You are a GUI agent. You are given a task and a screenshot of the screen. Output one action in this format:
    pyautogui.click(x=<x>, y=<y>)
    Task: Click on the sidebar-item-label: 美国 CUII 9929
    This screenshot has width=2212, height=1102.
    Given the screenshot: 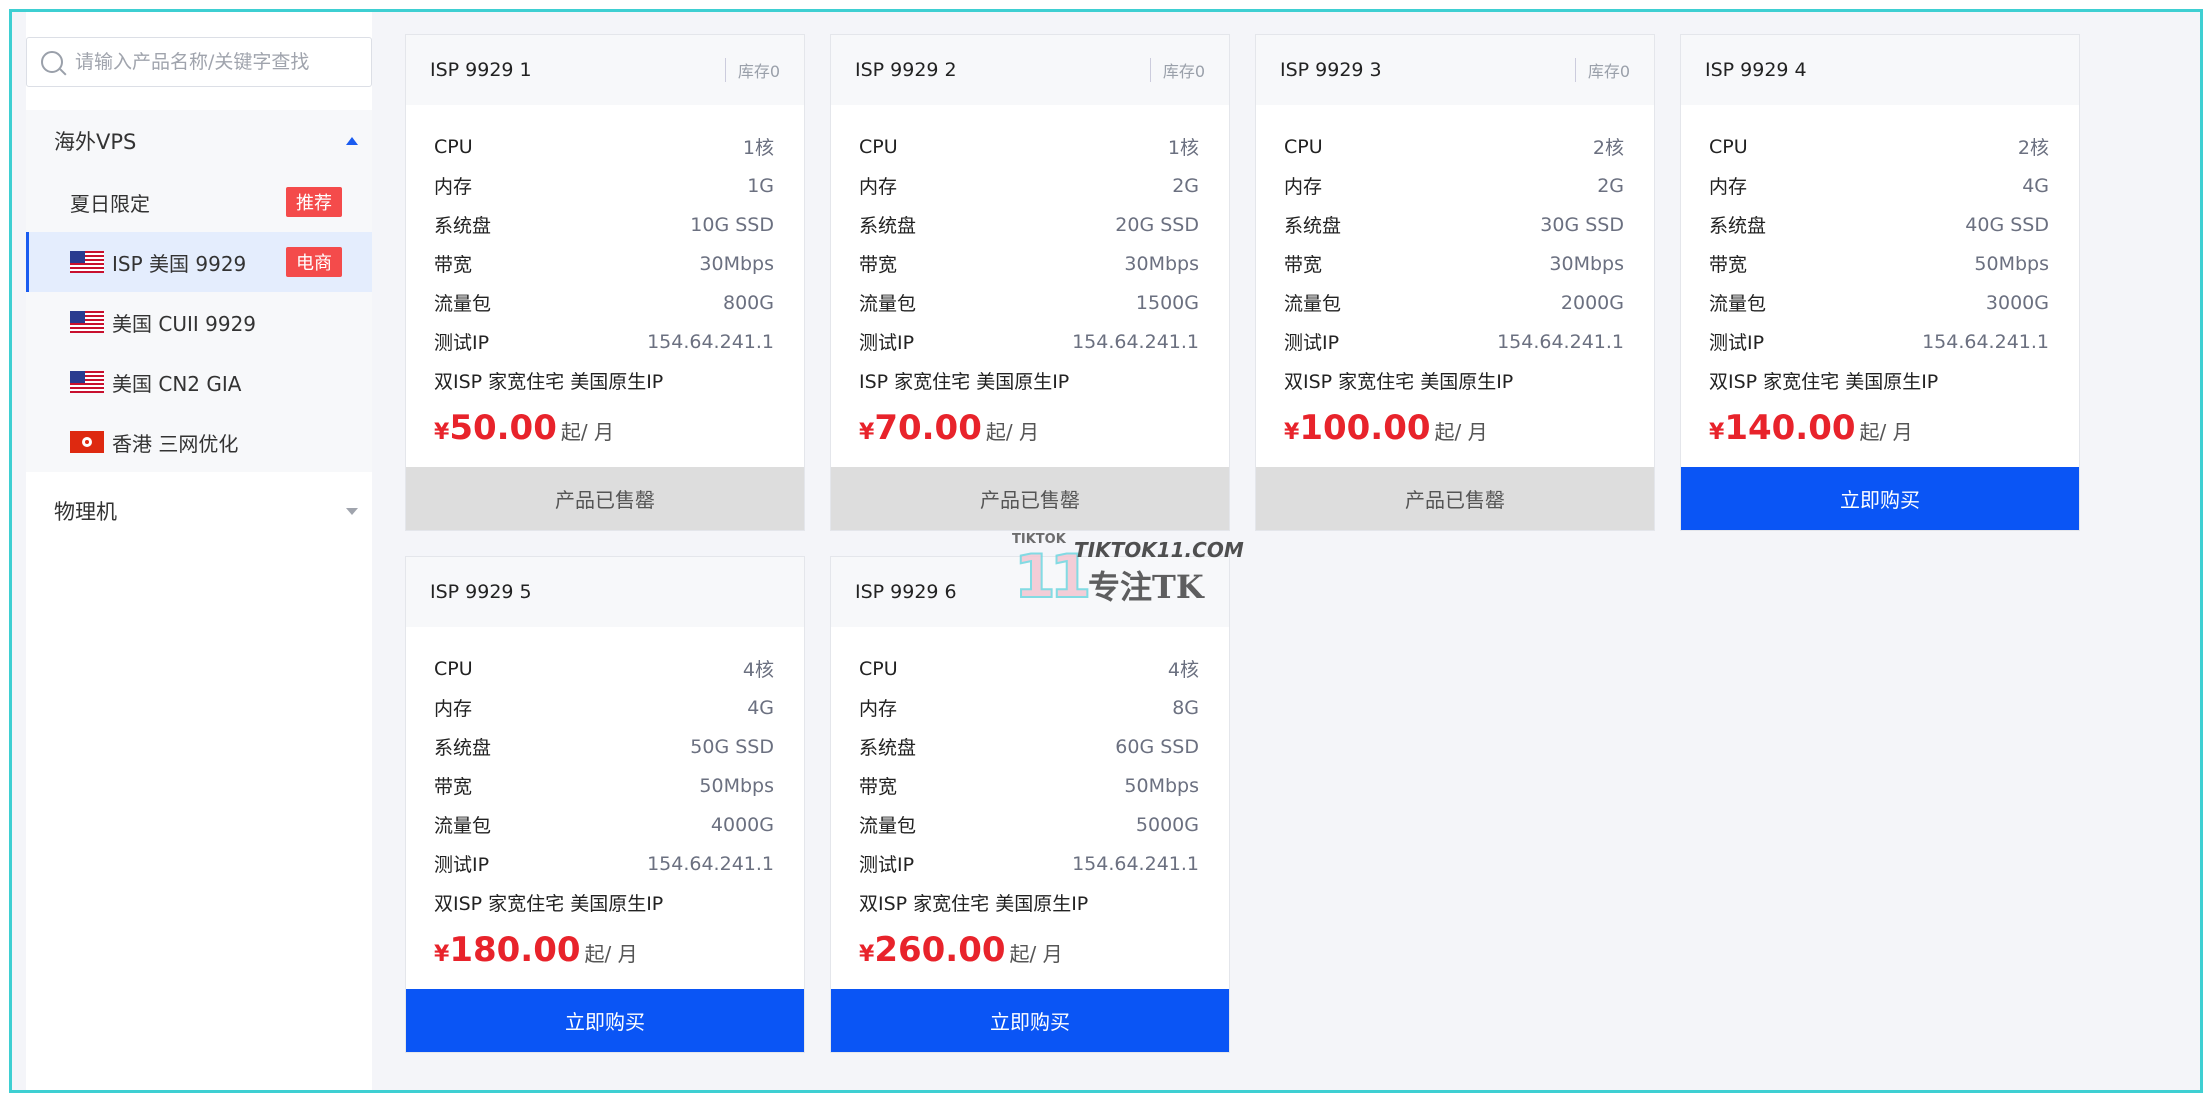 What is the action you would take?
    pyautogui.click(x=184, y=323)
    